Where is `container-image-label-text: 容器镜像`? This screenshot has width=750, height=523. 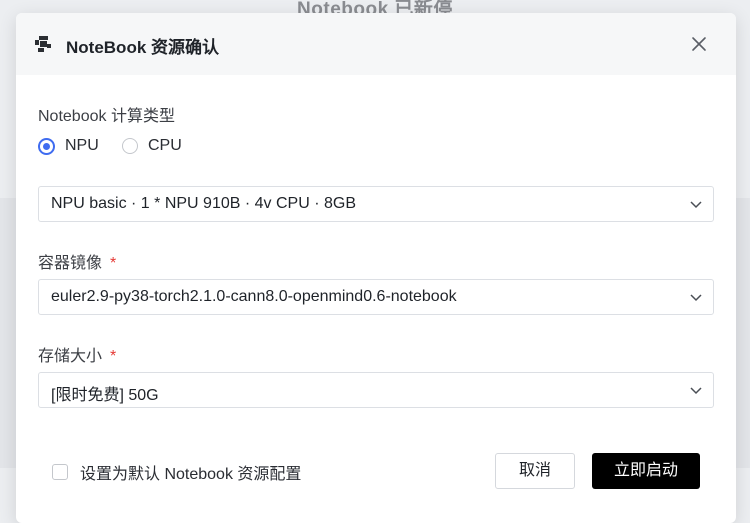
container-image-label-text: 容器镜像 is located at coordinates (70, 263).